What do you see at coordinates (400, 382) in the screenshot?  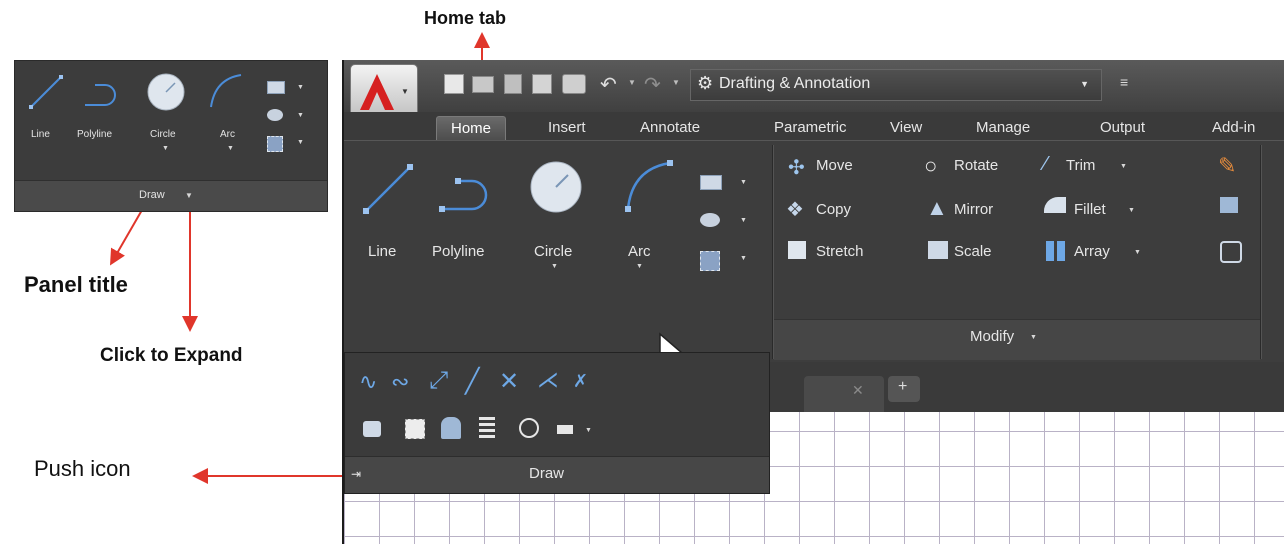 I see `spline-cv-icon: ∾` at bounding box center [400, 382].